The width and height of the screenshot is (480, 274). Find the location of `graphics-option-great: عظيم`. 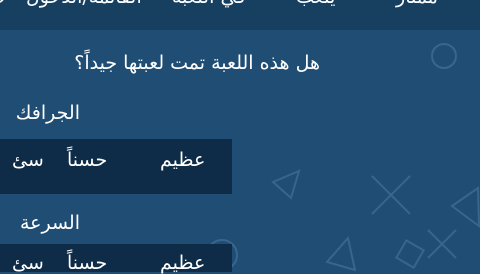

graphics-option-great: عظيم is located at coordinates (182, 160).